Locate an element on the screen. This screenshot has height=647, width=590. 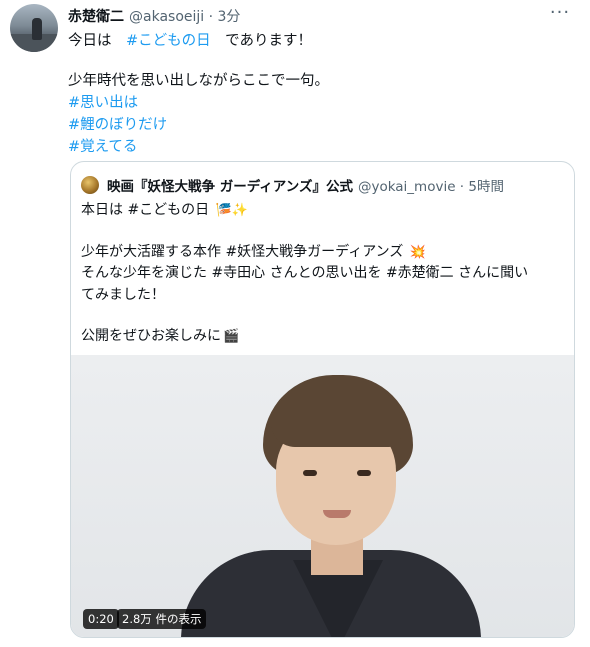
quoted-text: 本日は #こどもの日 is located at coordinates (145, 210).